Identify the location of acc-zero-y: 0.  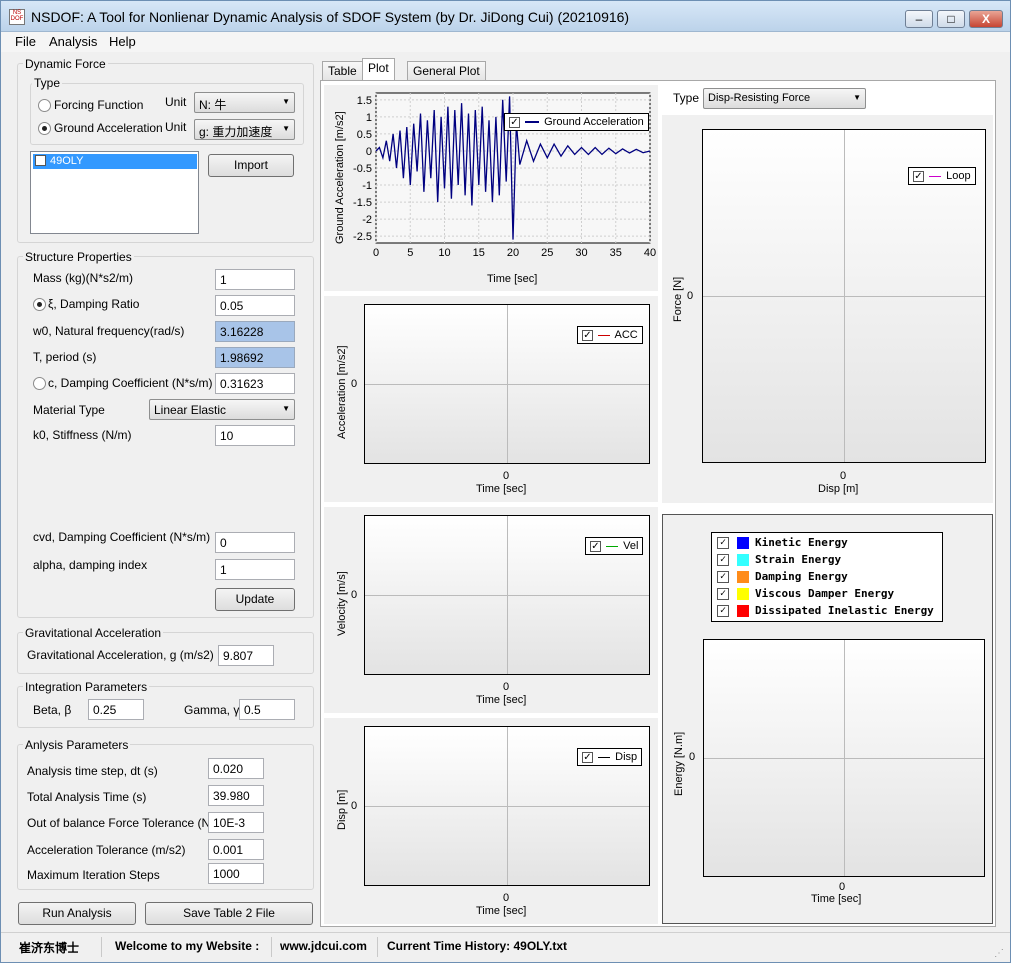
(354, 384).